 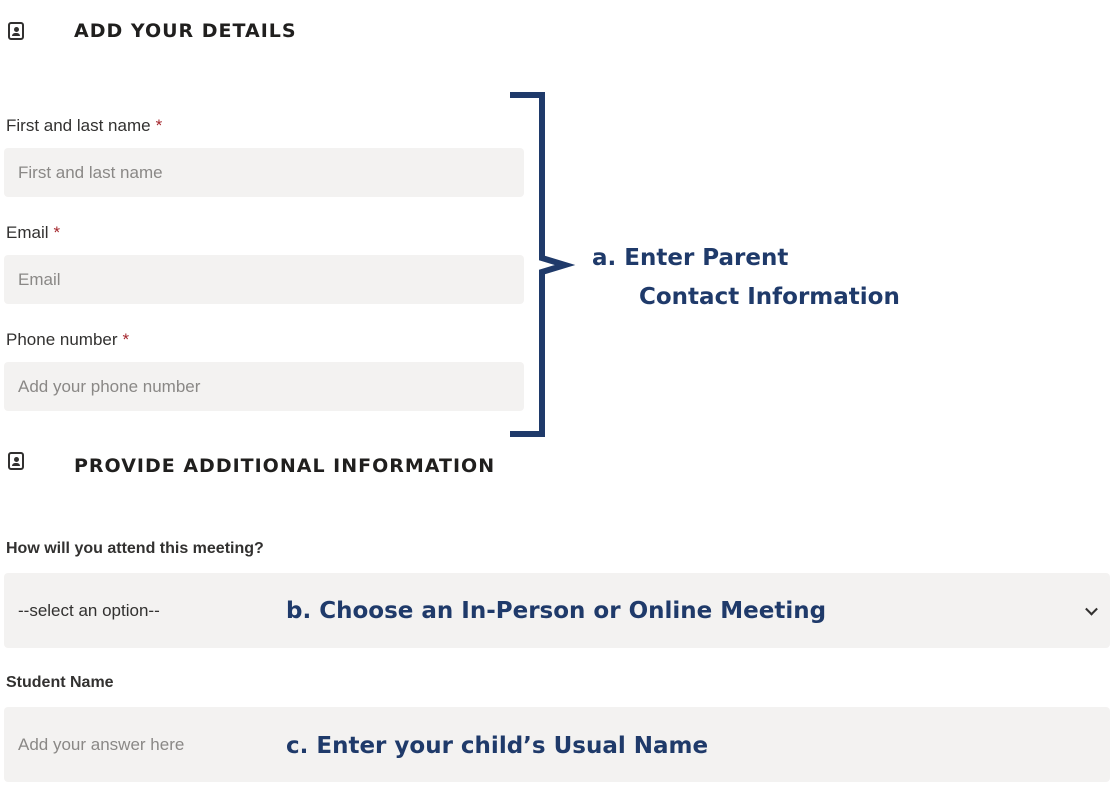 What do you see at coordinates (285, 466) in the screenshot?
I see `section-title-additional: PROVIDE ADDITIONAL INFORMATION` at bounding box center [285, 466].